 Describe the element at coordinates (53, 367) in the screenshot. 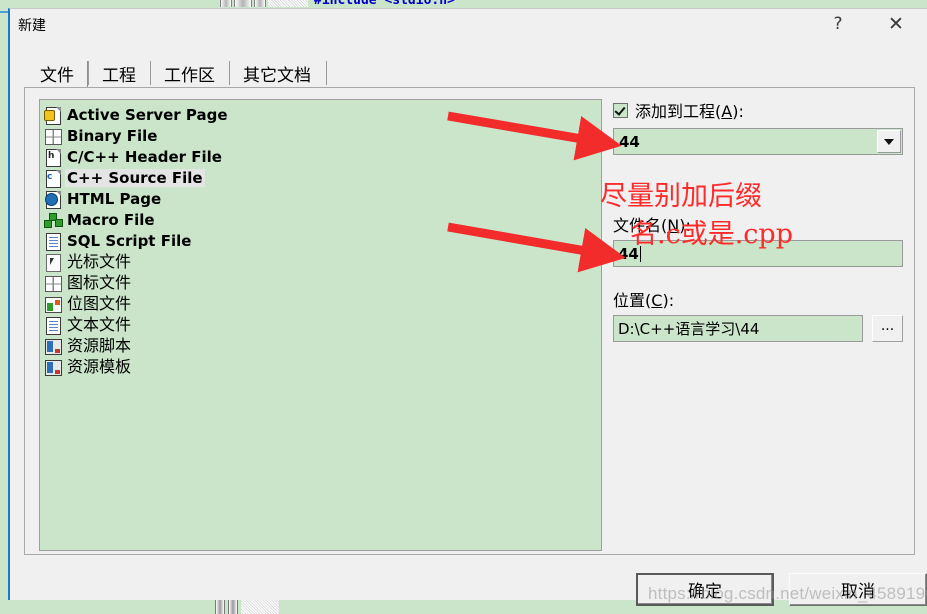

I see `resource-template-icon` at that location.